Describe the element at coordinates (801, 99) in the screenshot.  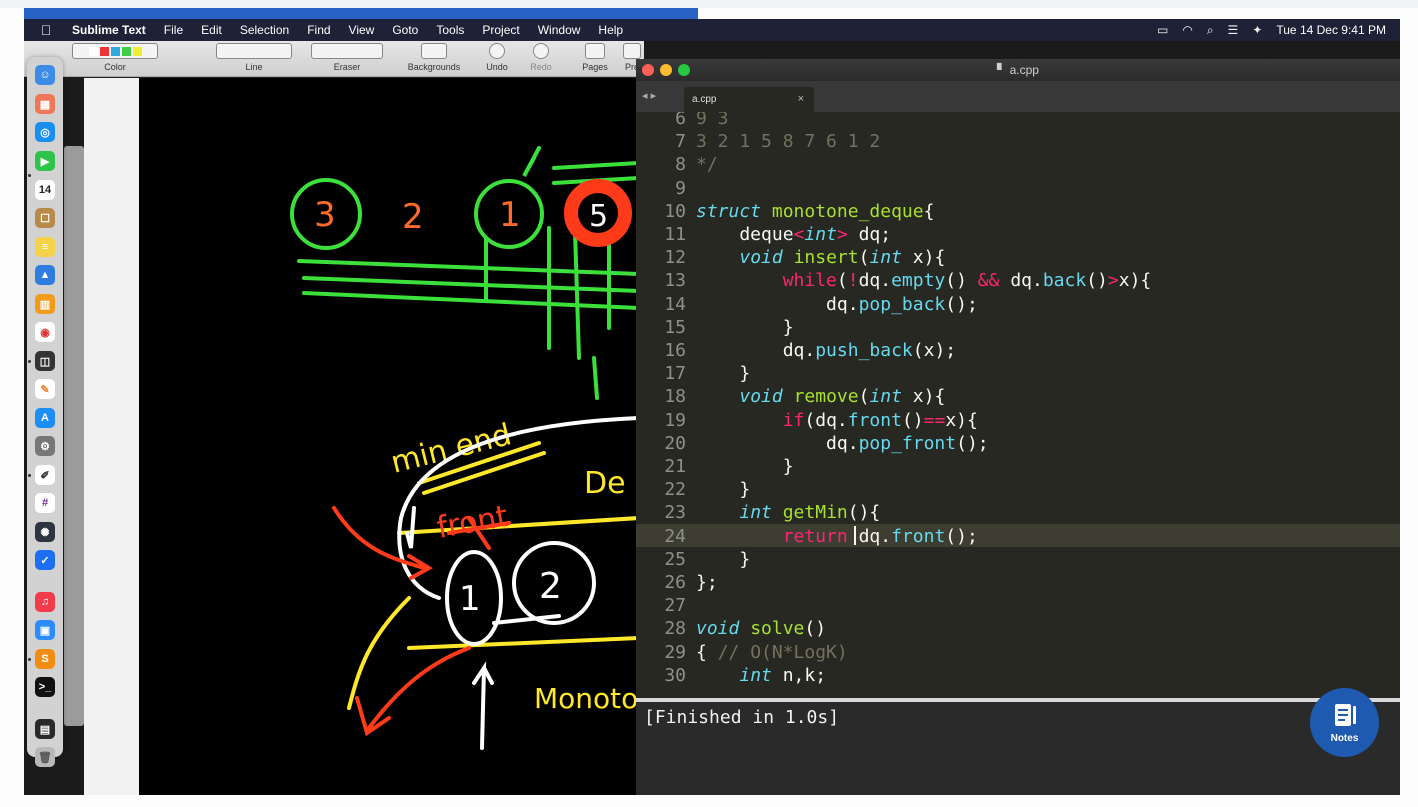
I see `tab-close-icon: ×` at that location.